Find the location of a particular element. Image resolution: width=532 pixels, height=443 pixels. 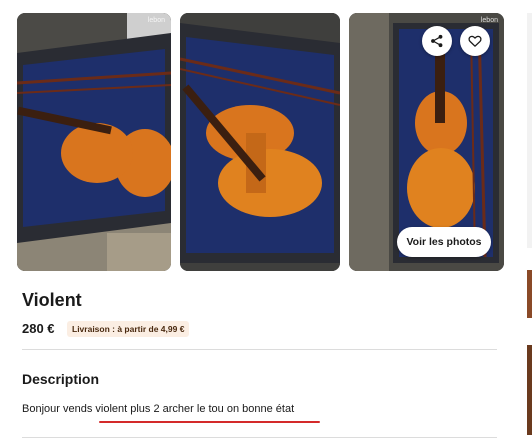

see-photos-button: Voir les photos is located at coordinates (444, 242).